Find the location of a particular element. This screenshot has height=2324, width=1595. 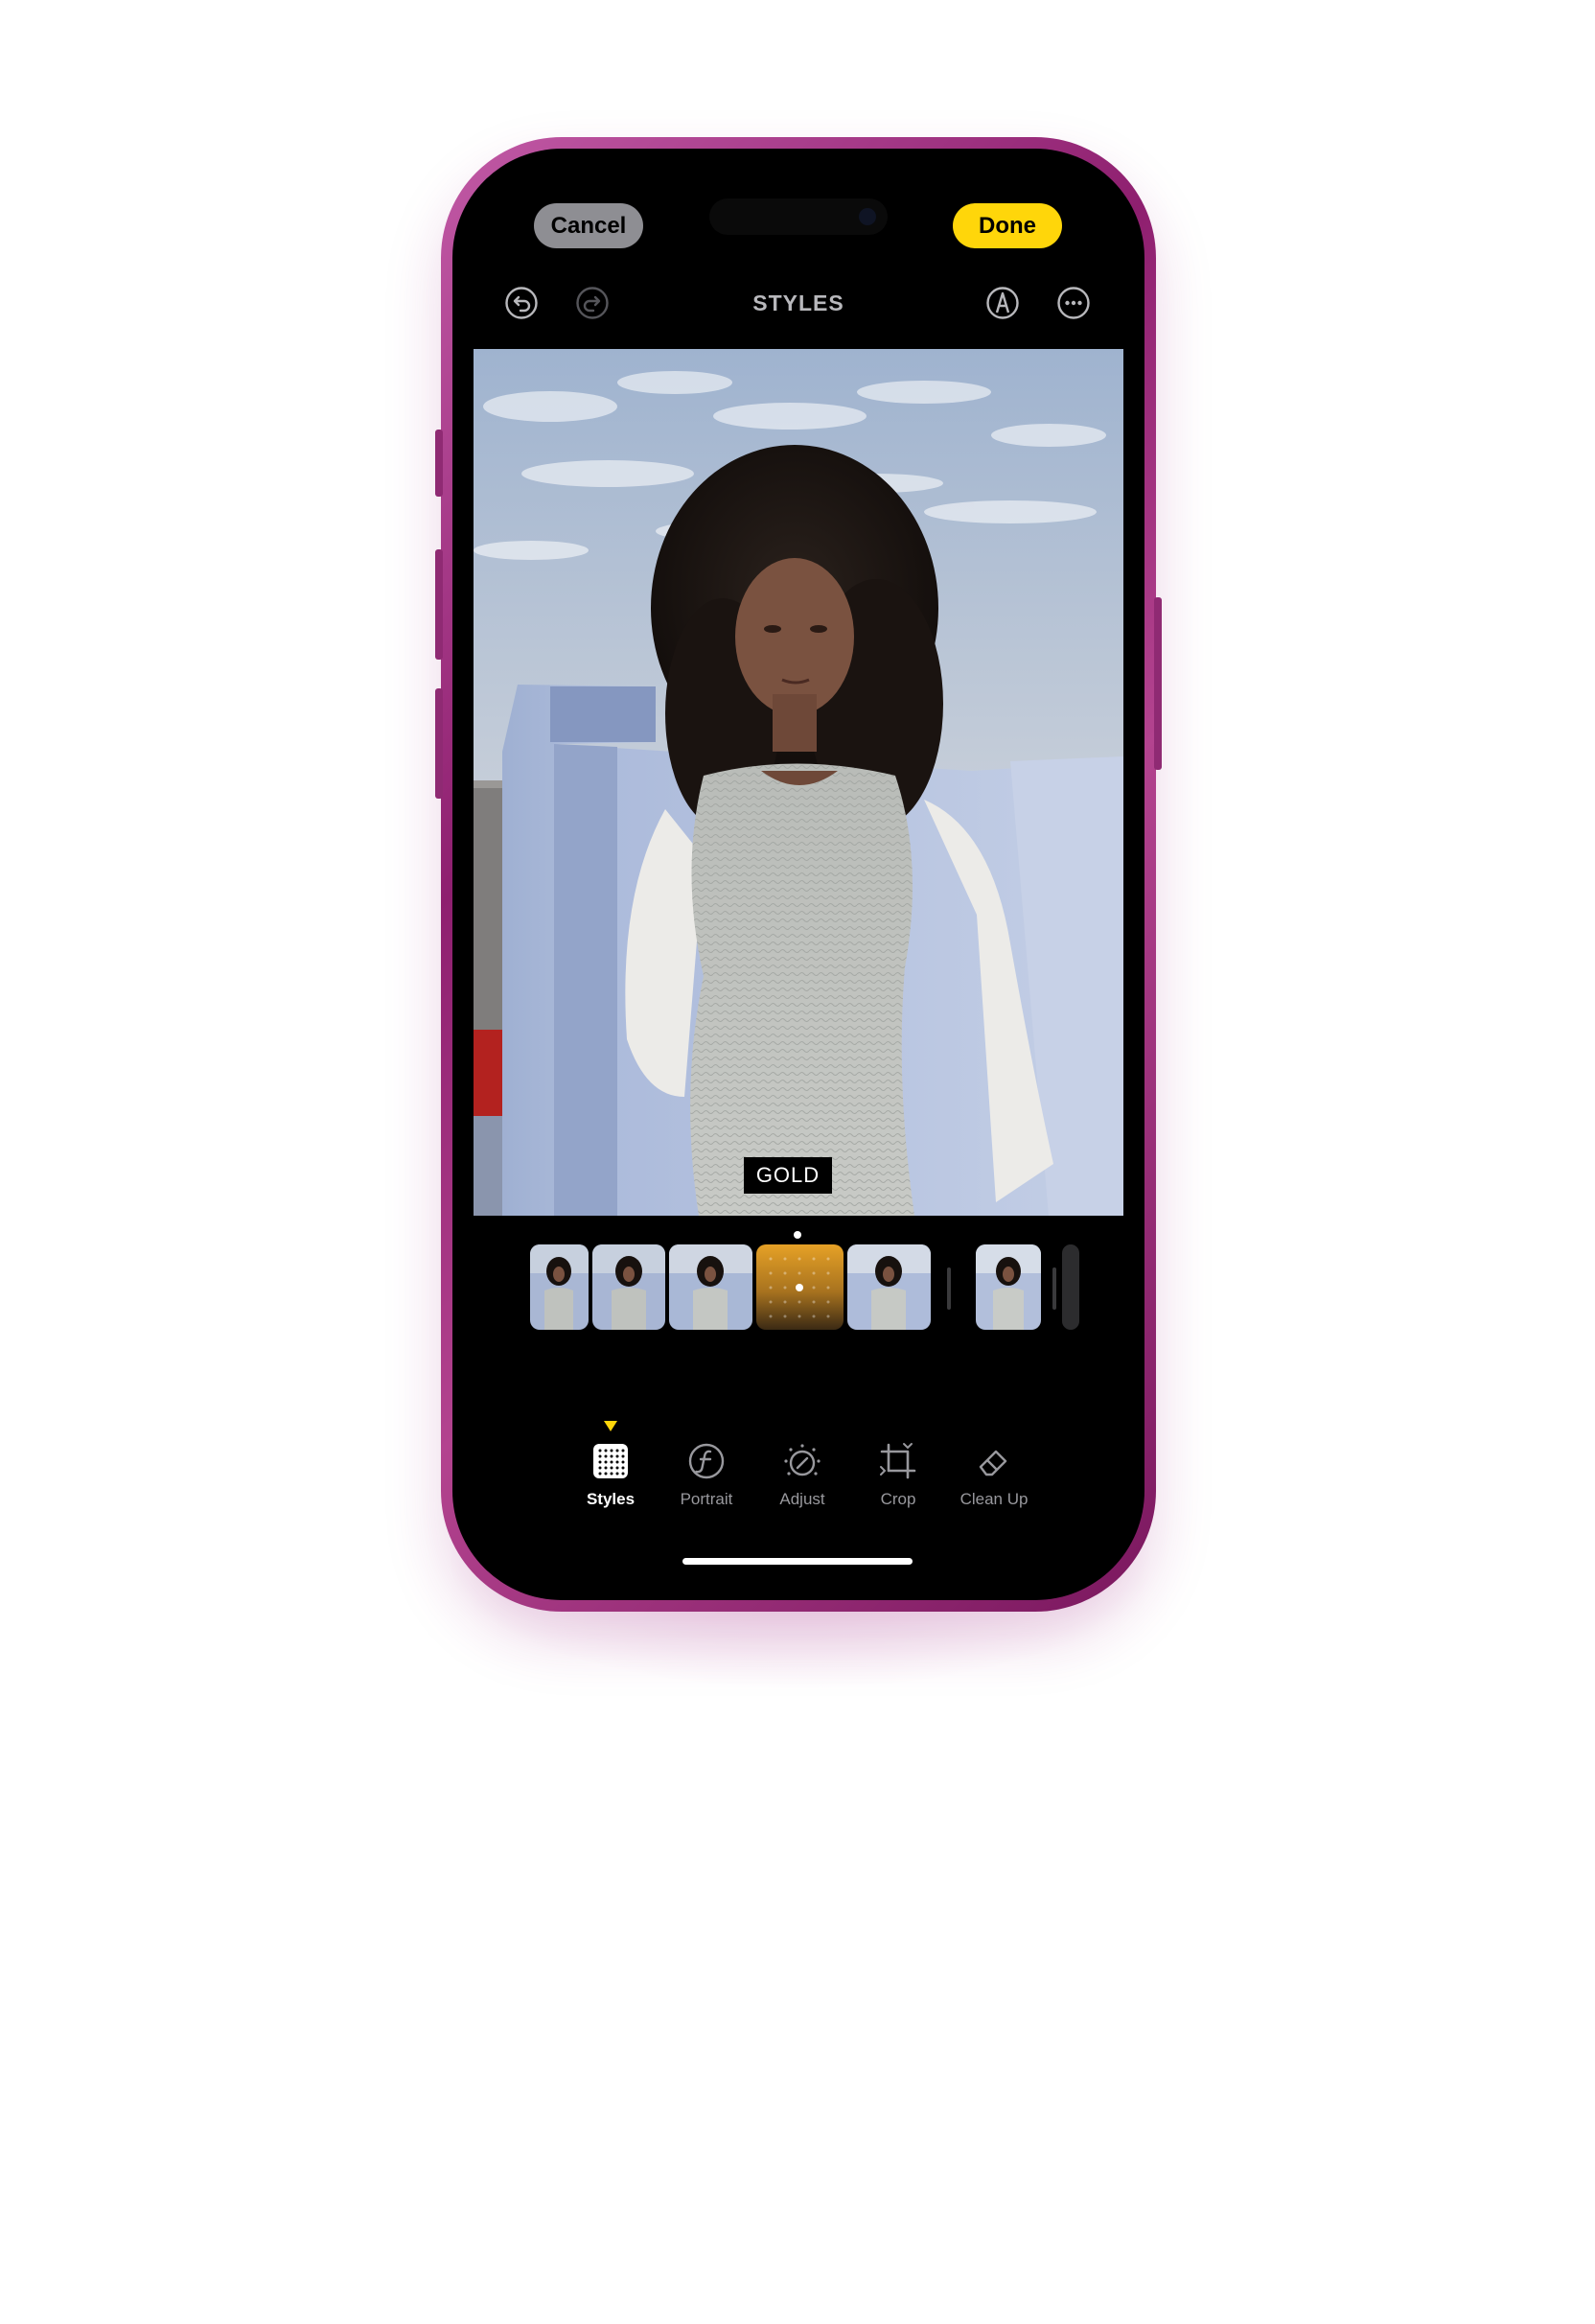

portrait-f-icon is located at coordinates (706, 1461).